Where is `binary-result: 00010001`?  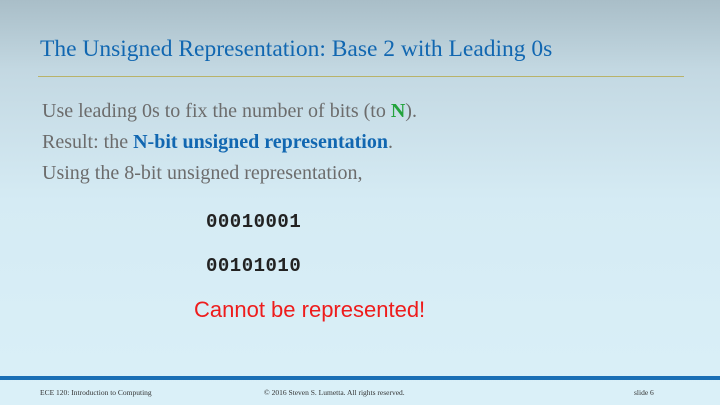 binary-result: 00010001 is located at coordinates (254, 222).